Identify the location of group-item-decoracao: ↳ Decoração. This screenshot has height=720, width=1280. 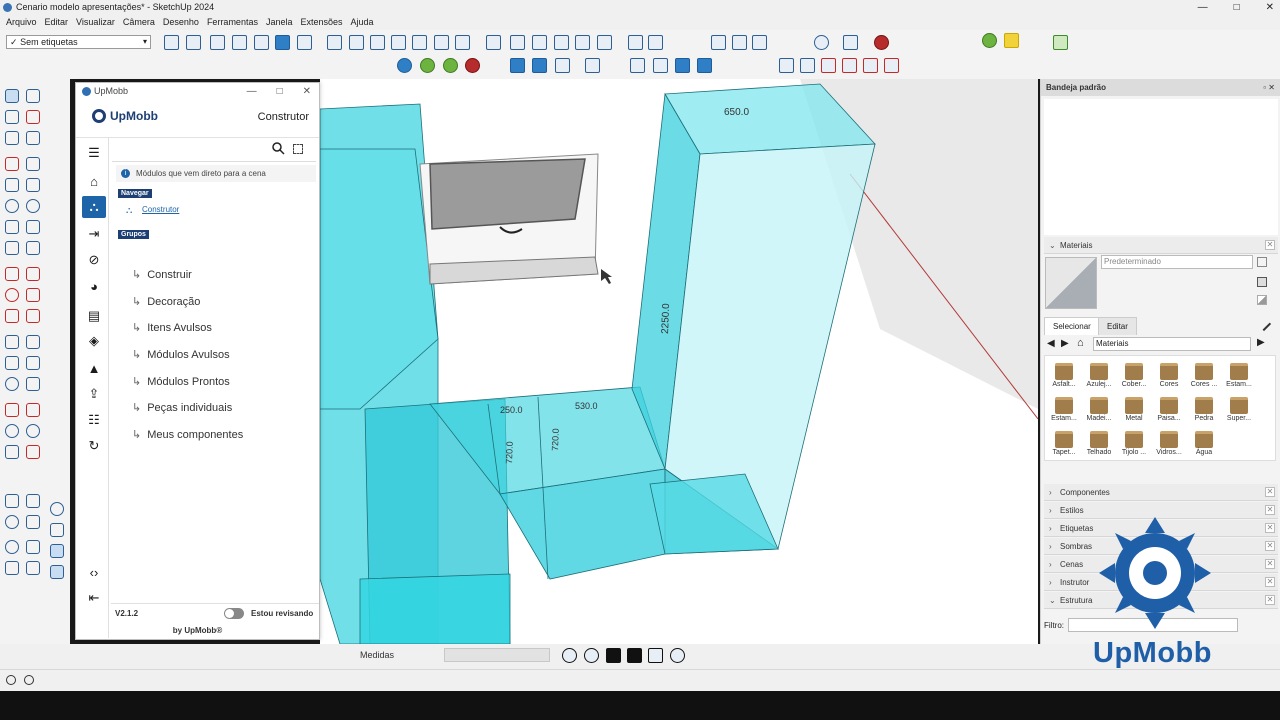
(166, 301).